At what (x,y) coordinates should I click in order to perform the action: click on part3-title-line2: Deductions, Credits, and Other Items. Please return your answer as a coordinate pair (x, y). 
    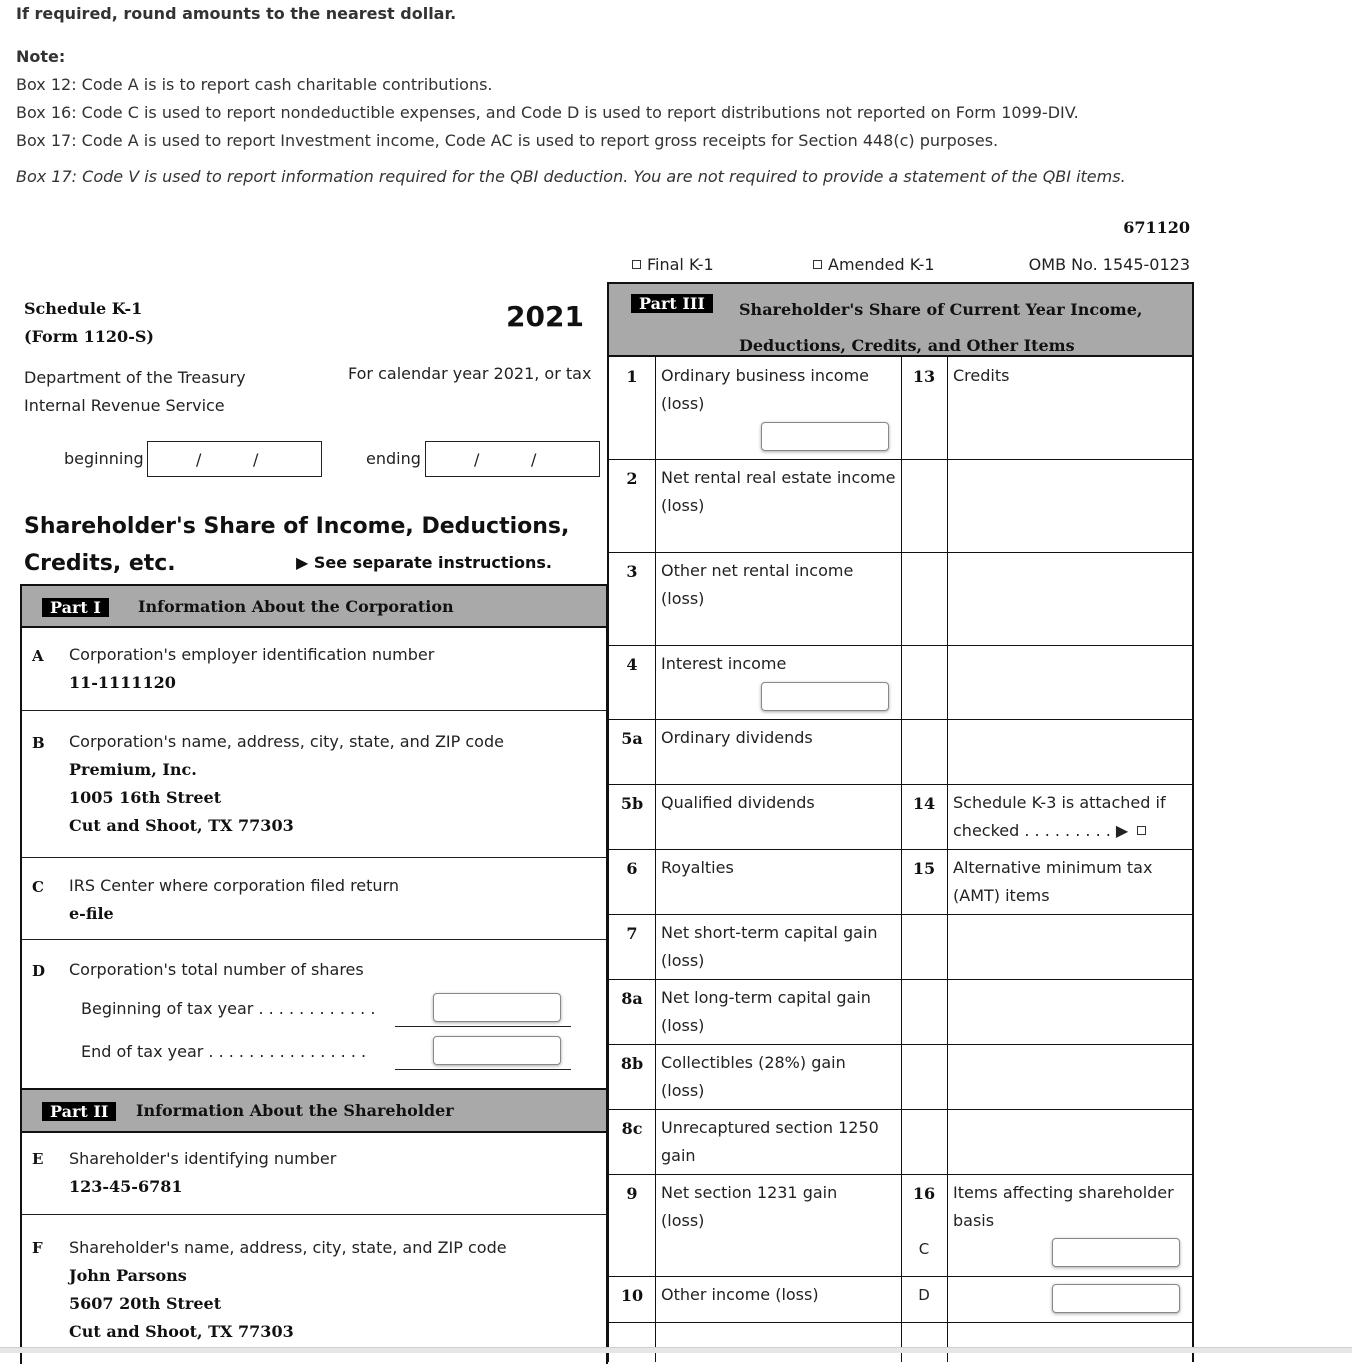
    Looking at the image, I should click on (907, 345).